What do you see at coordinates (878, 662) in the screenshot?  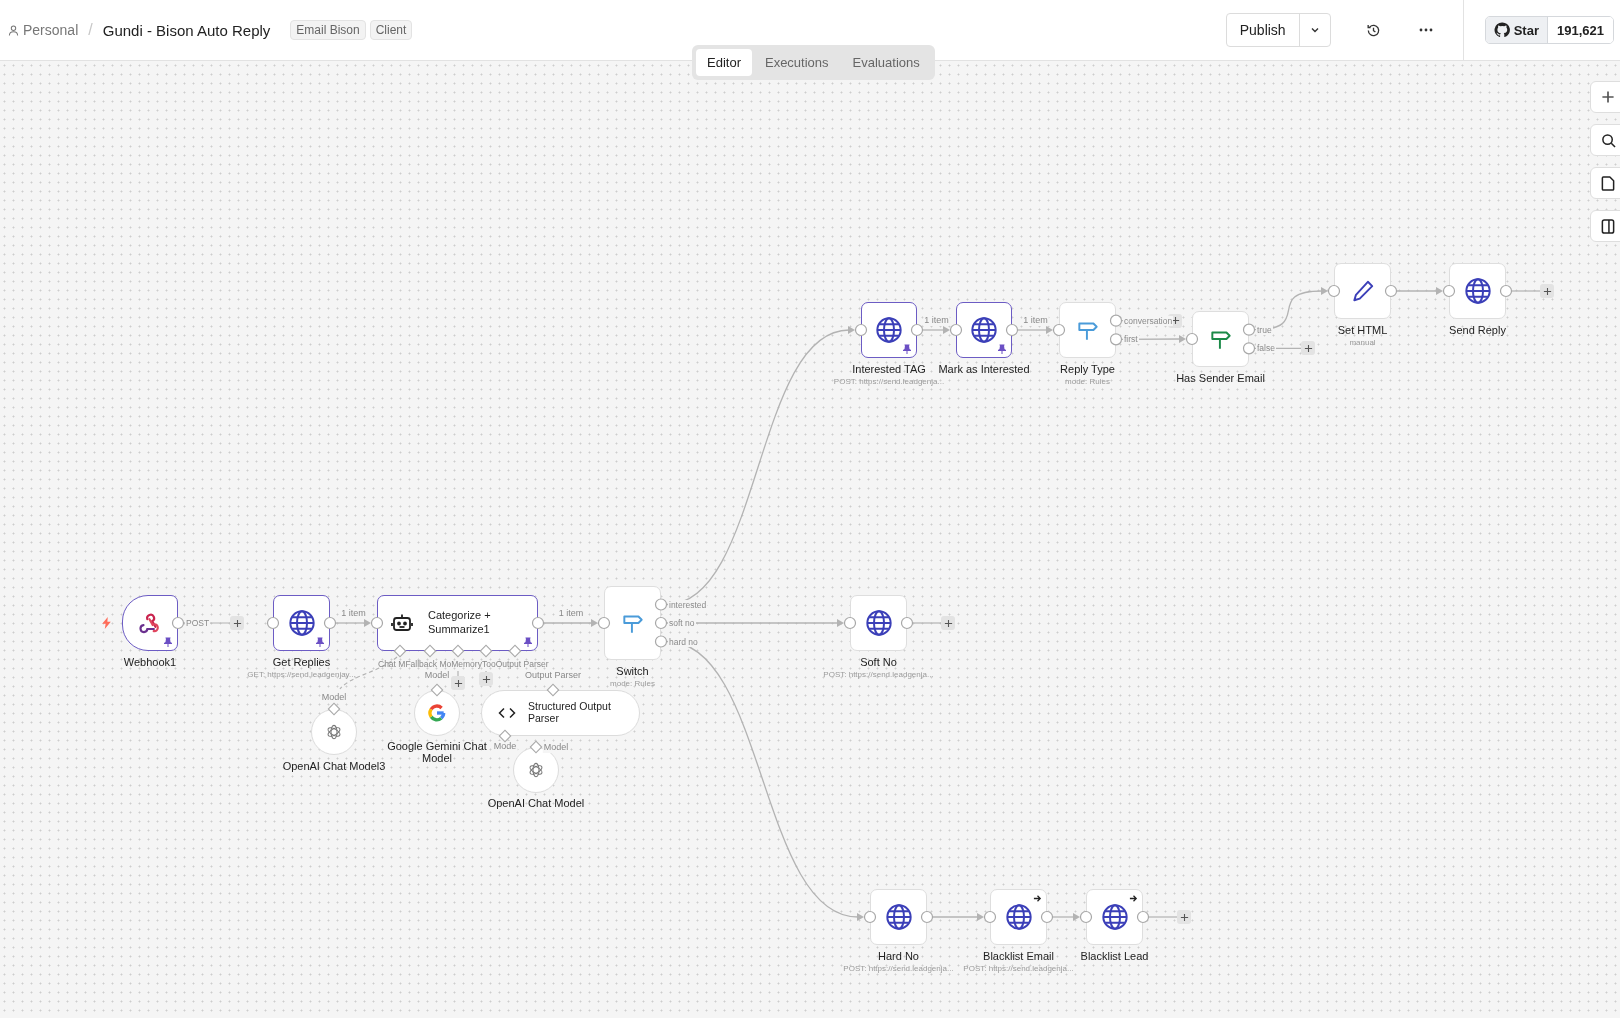 I see `node-title: Soft No` at bounding box center [878, 662].